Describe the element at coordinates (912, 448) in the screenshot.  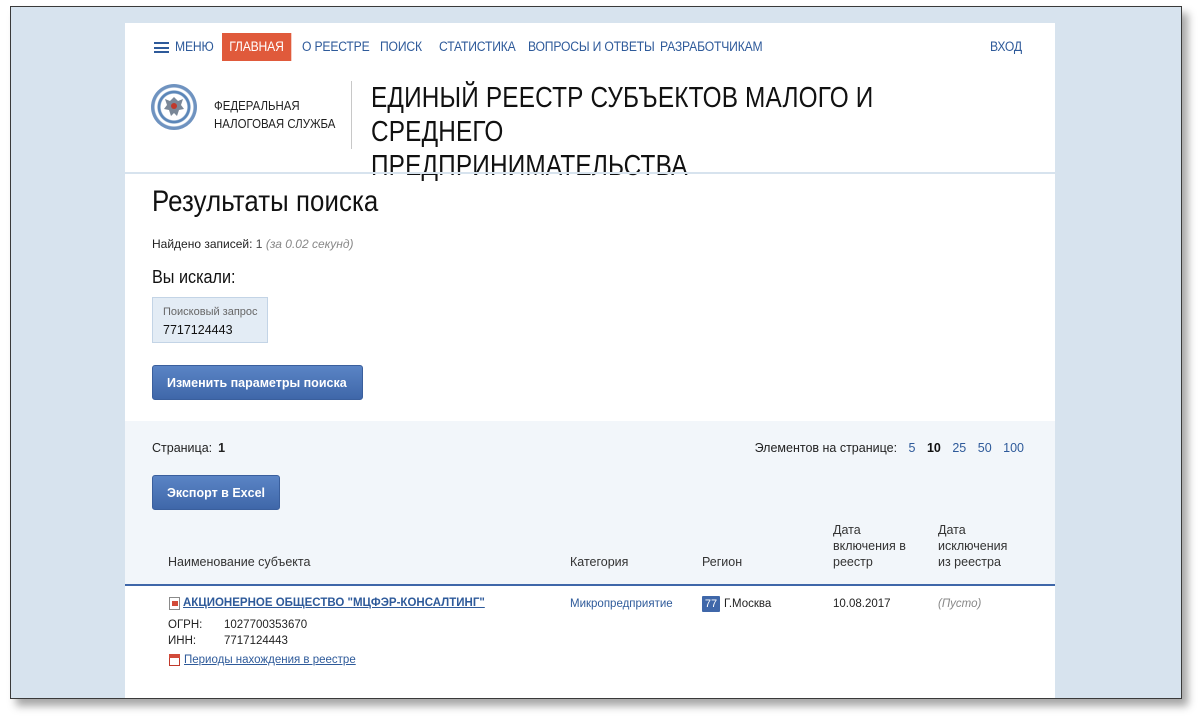
I see `per-page-option-5: 5` at that location.